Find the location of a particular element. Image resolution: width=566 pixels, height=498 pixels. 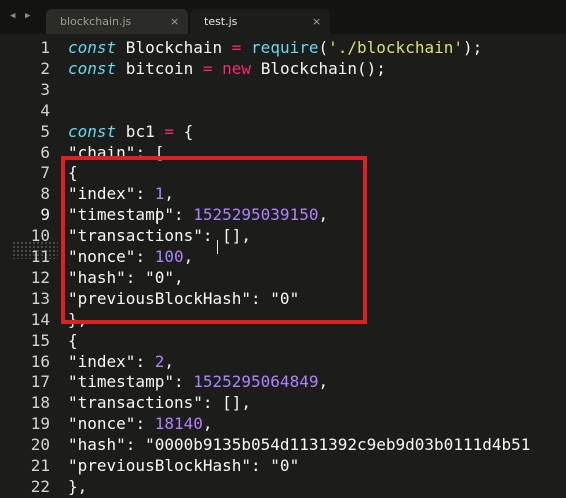

code-text: : [], is located at coordinates (227, 403).